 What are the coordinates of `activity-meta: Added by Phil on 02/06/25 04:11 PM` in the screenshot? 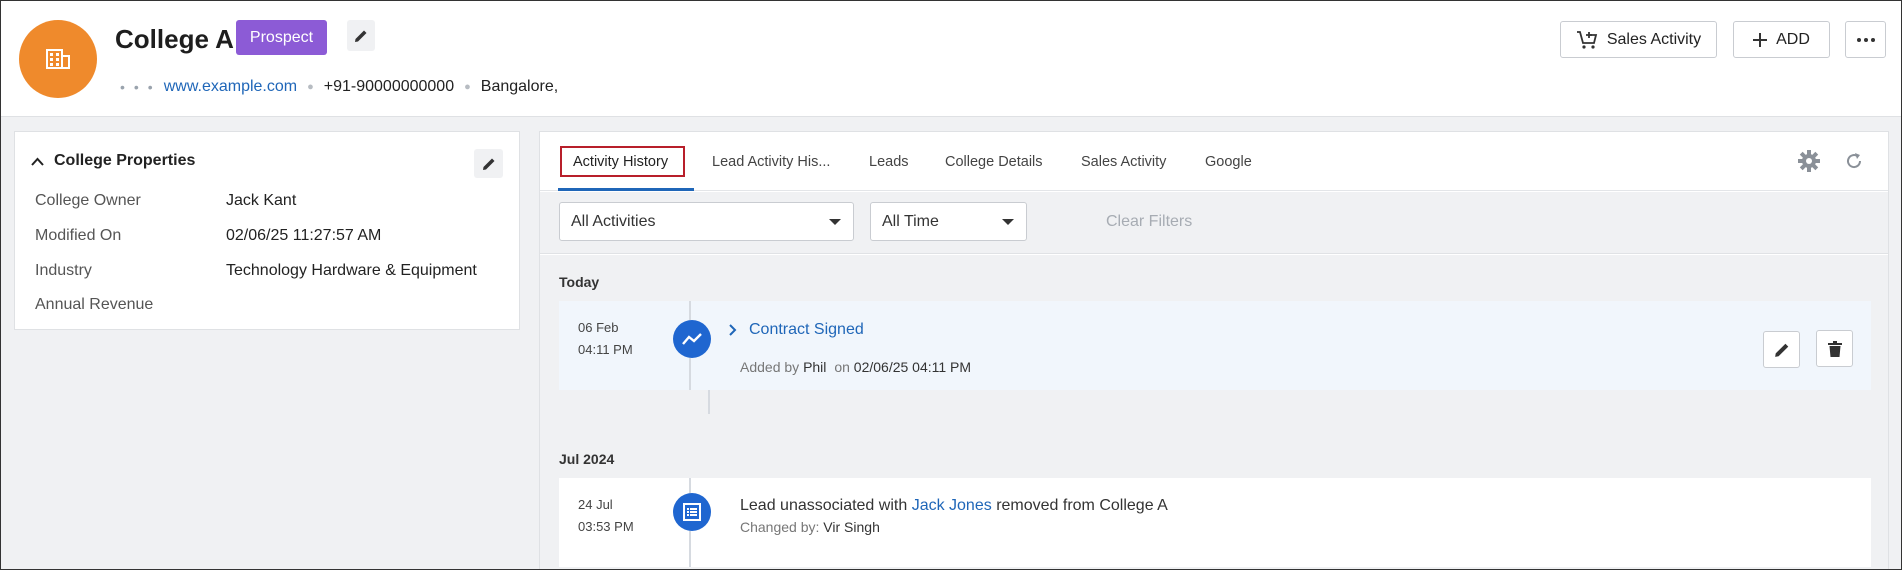 It's located at (855, 367).